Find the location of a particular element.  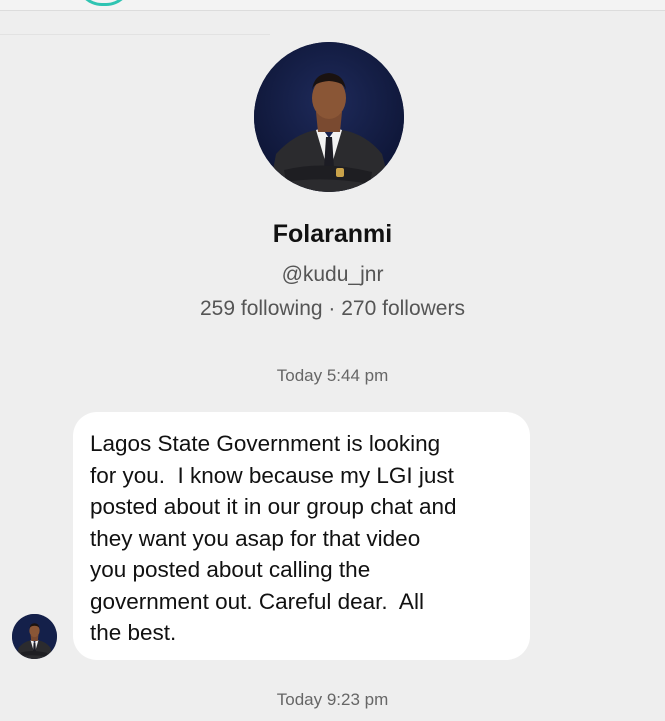

profile-avatar is located at coordinates (329, 117).